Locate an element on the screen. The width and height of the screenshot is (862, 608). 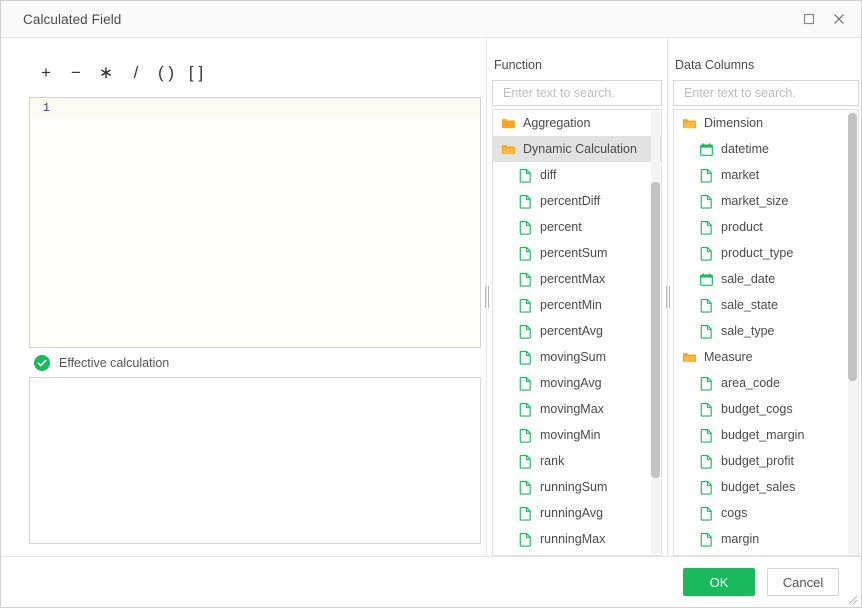
function-list-item: runningMax is located at coordinates (577, 539).